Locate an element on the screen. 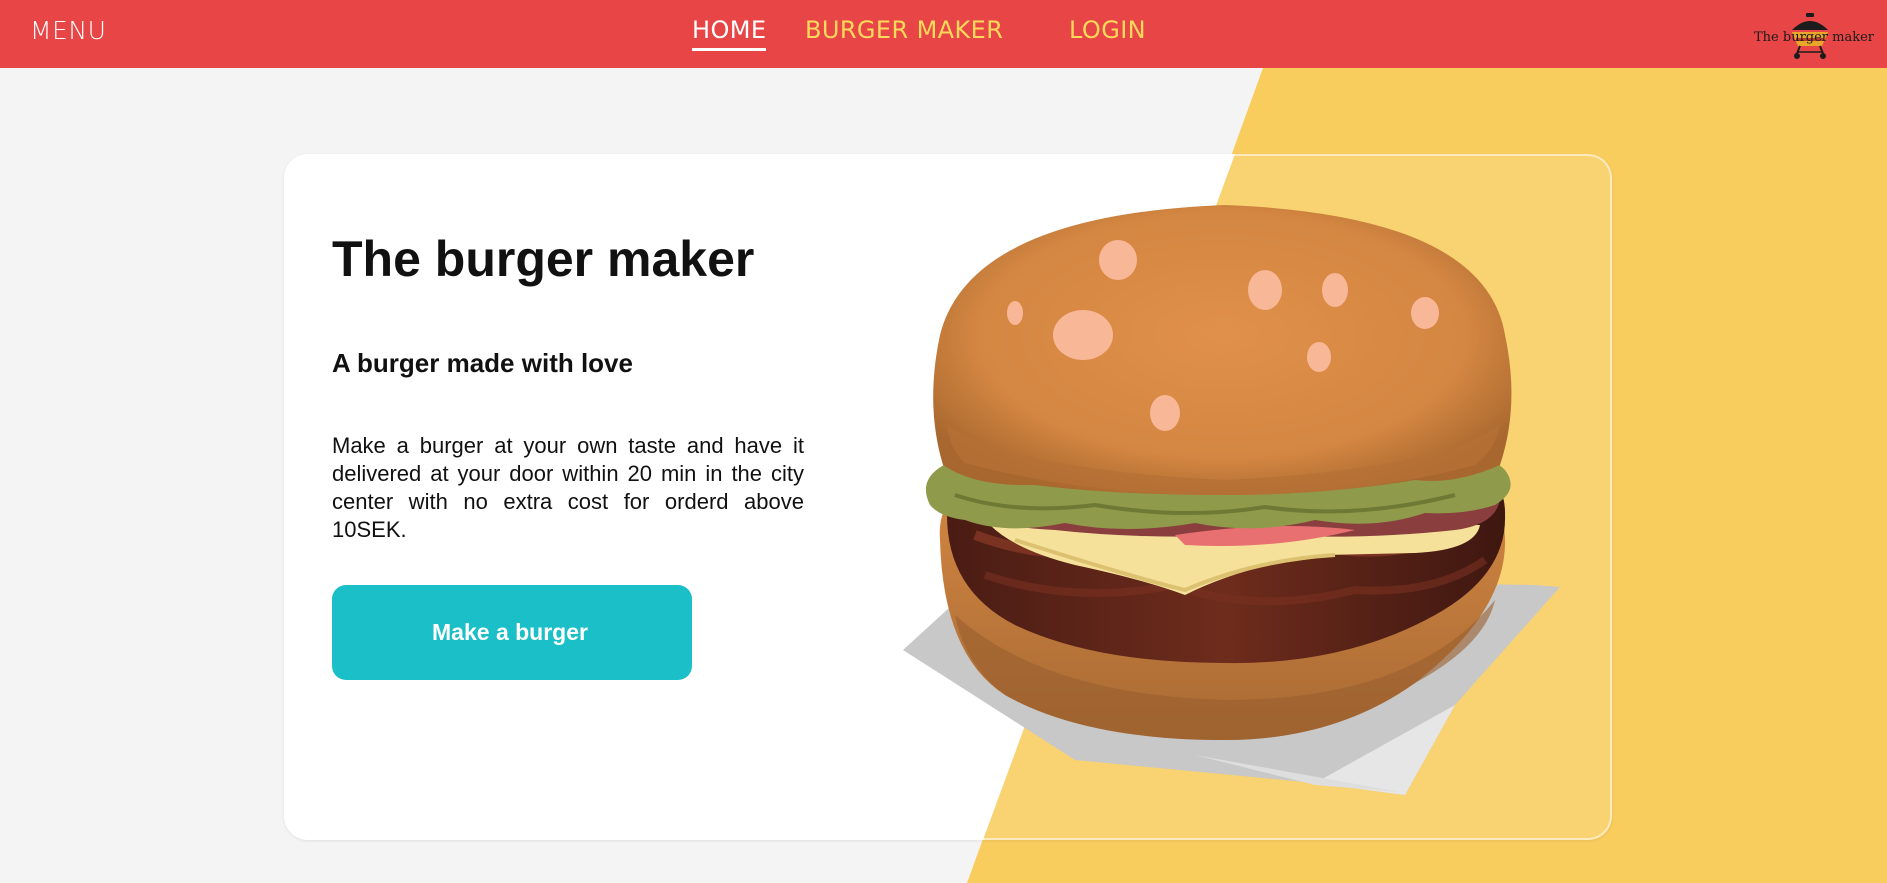  nav-link-home: HOME is located at coordinates (729, 33).